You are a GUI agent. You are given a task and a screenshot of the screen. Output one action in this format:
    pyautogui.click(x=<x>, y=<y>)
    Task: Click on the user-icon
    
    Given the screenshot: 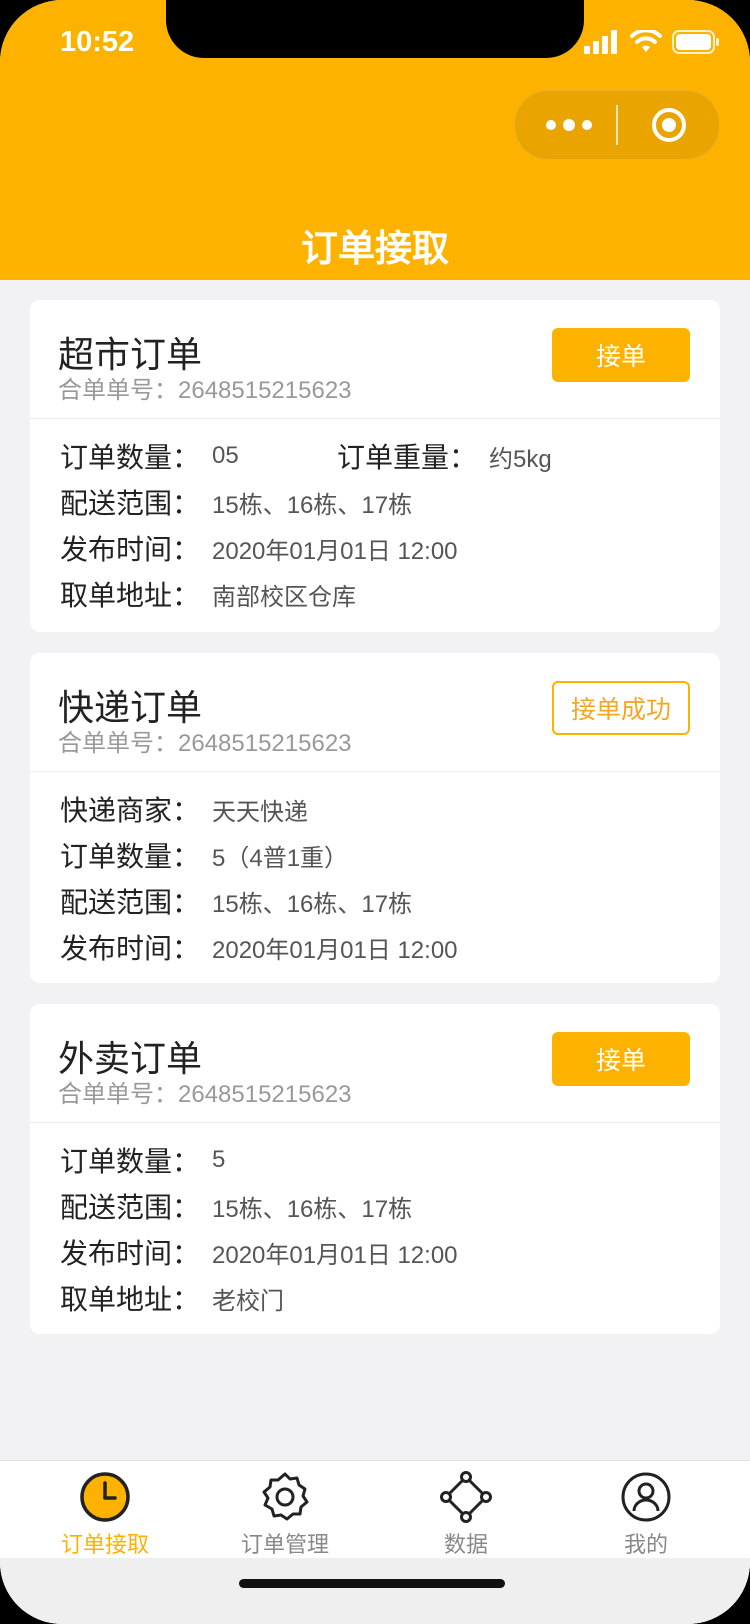 What is the action you would take?
    pyautogui.click(x=646, y=1497)
    